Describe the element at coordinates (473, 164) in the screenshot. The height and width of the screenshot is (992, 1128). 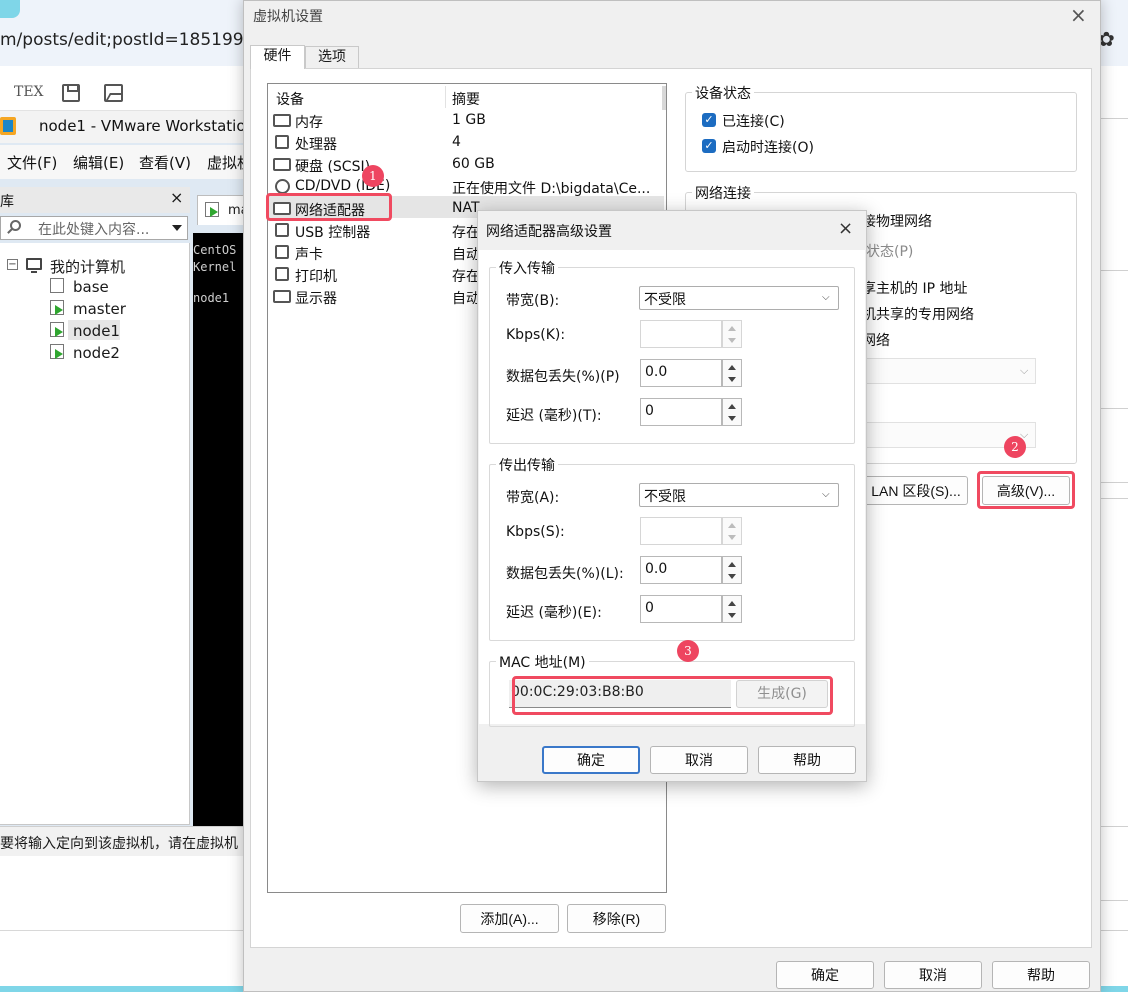
I see `device-summary: 60 GB` at that location.